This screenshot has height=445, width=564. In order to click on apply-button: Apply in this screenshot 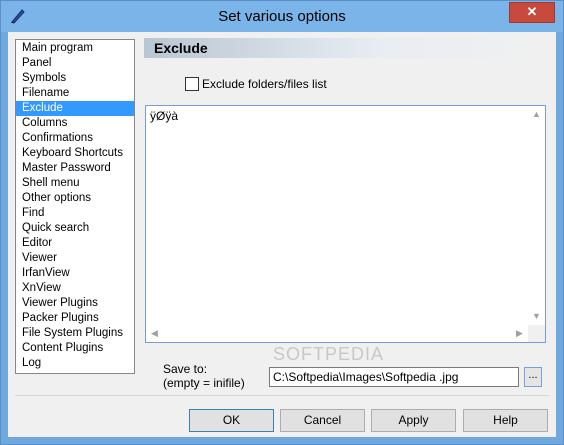, I will do `click(413, 420)`.